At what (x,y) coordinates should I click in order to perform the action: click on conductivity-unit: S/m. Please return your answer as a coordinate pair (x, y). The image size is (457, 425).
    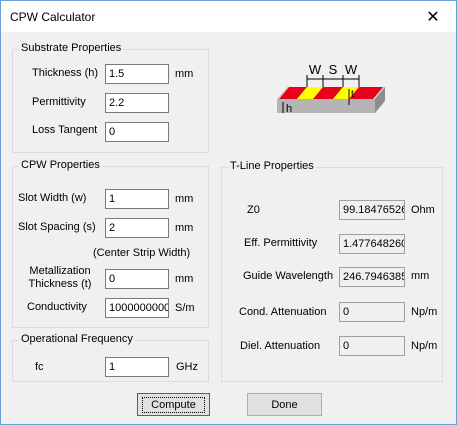
    Looking at the image, I should click on (185, 308).